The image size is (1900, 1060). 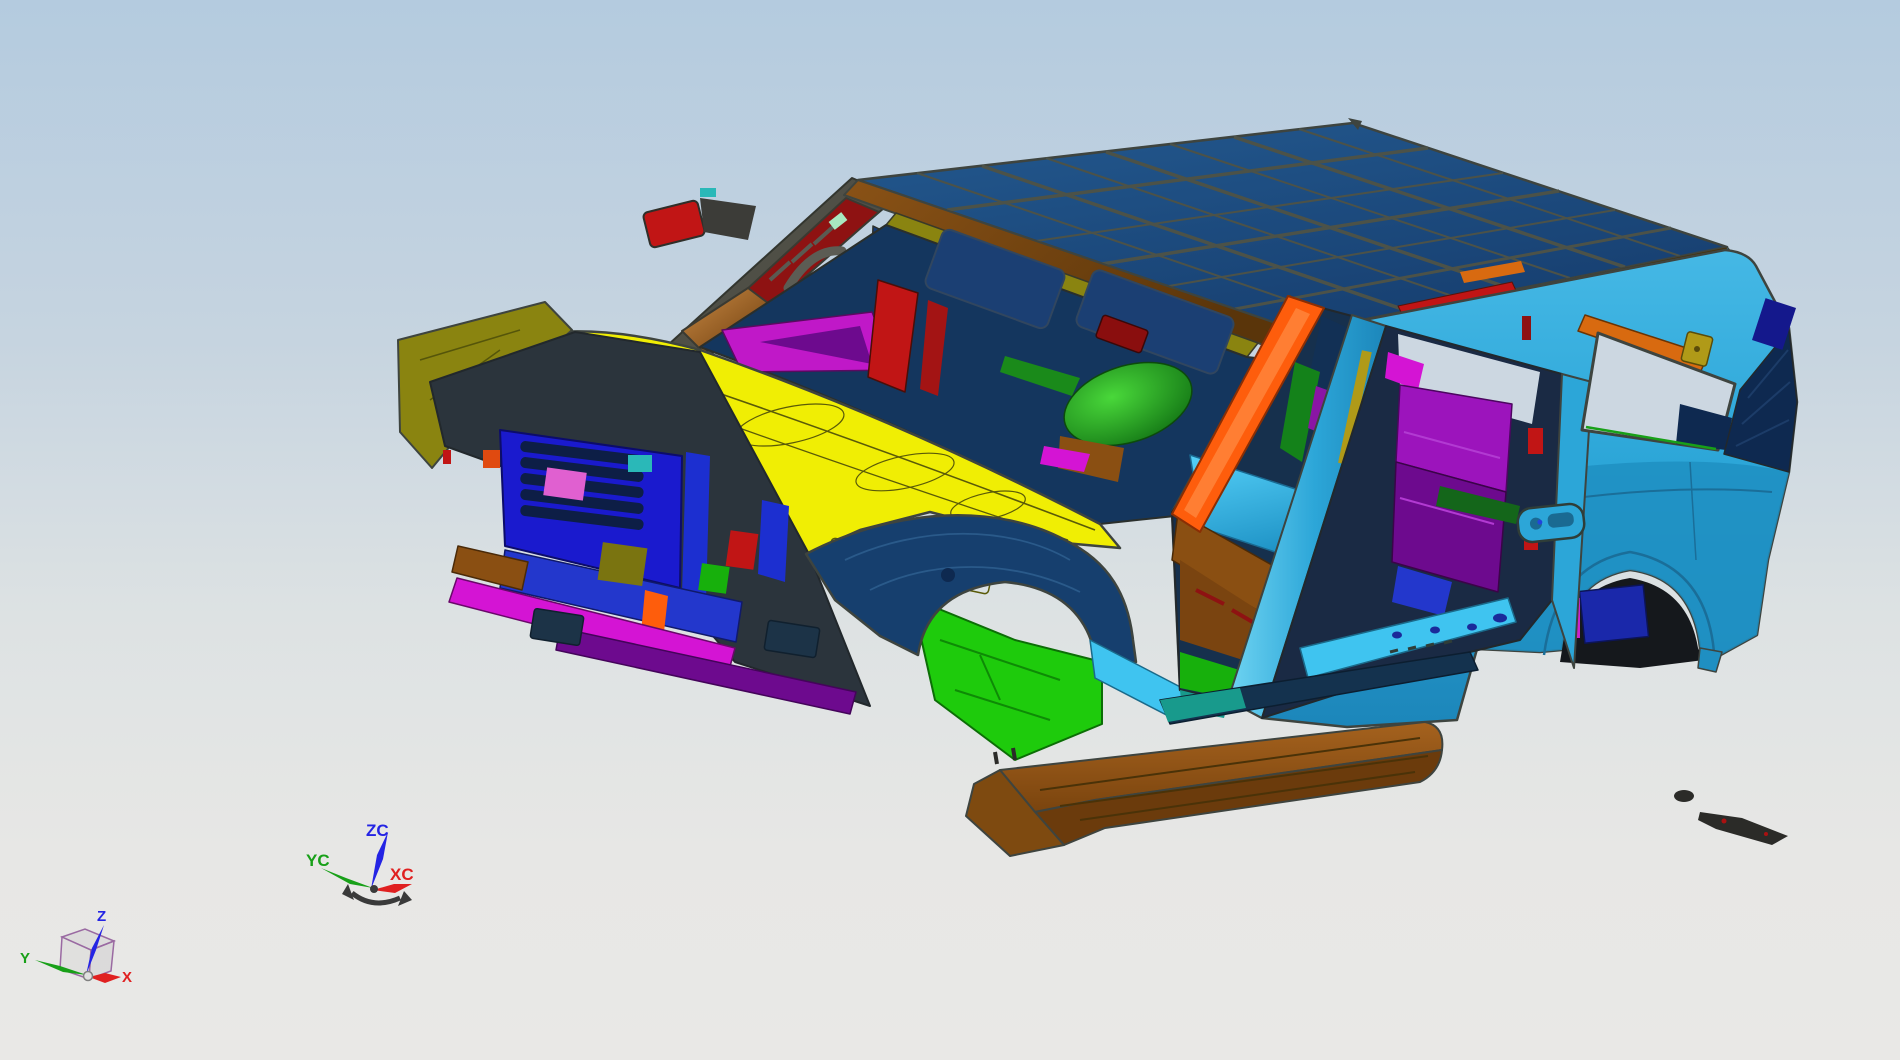 What do you see at coordinates (714, 578) in the screenshot?
I see `green-bracket-front` at bounding box center [714, 578].